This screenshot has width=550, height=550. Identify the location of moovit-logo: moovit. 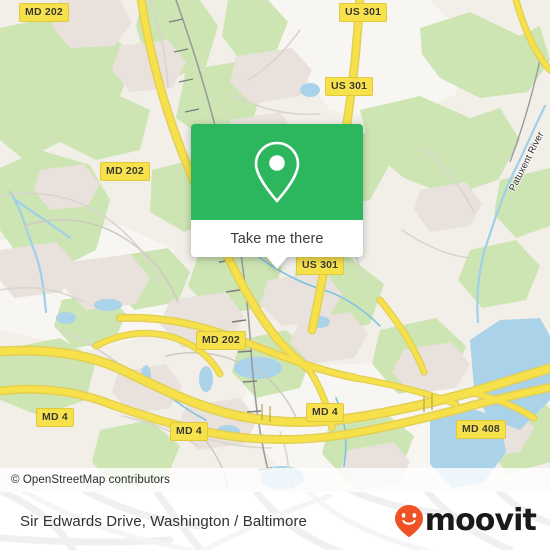
(465, 520).